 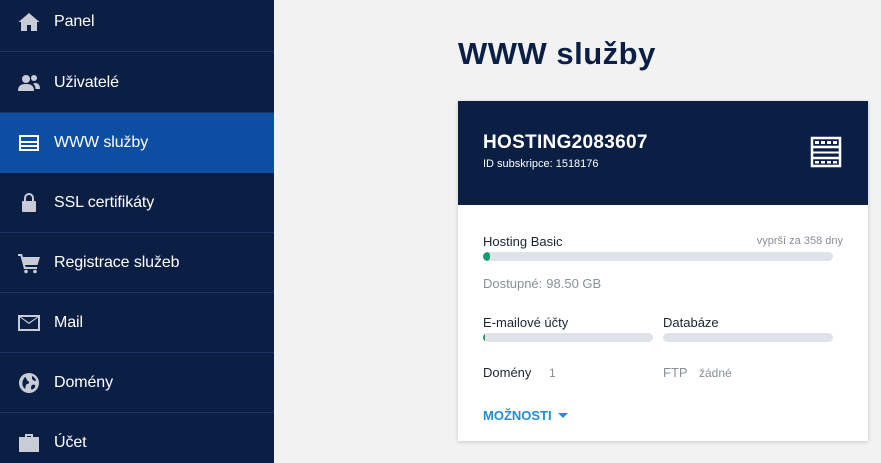 I want to click on sidebar-item-panel: Panel, so click(x=137, y=26).